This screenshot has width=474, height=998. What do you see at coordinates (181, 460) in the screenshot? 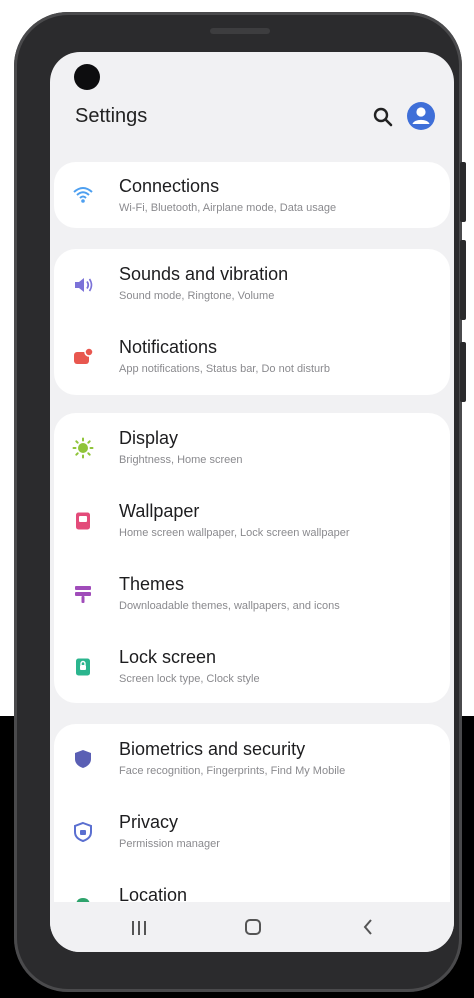
I see `item-subtitle: Brightness, Home screen` at bounding box center [181, 460].